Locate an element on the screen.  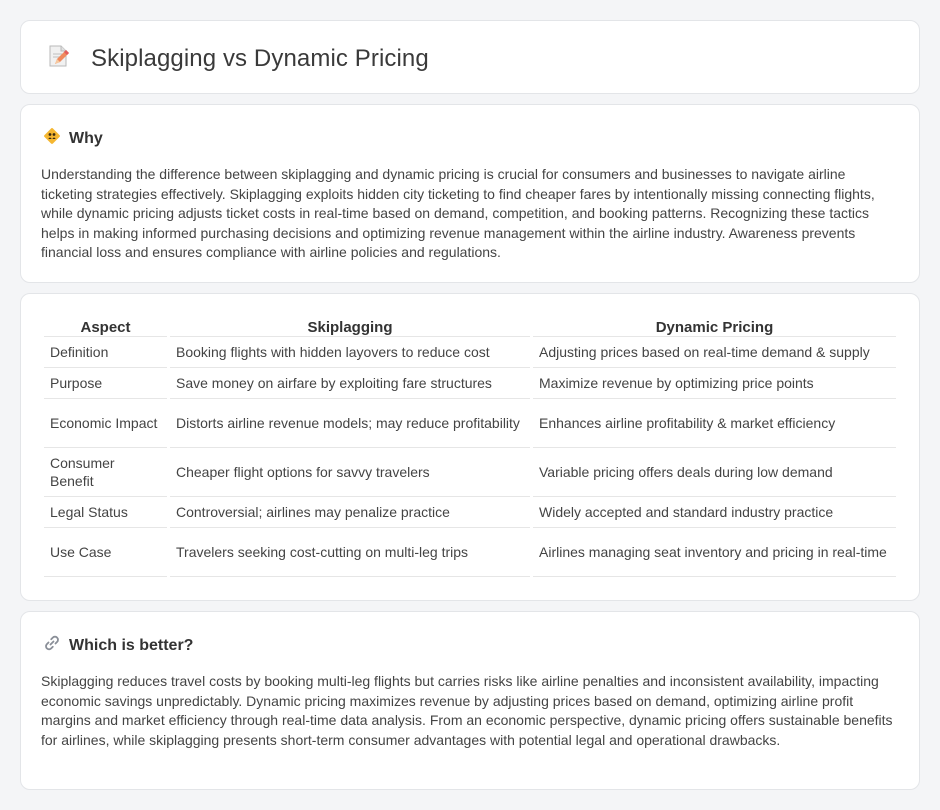
page-title: Skiplagging vs Dynamic Pricing is located at coordinates (260, 58).